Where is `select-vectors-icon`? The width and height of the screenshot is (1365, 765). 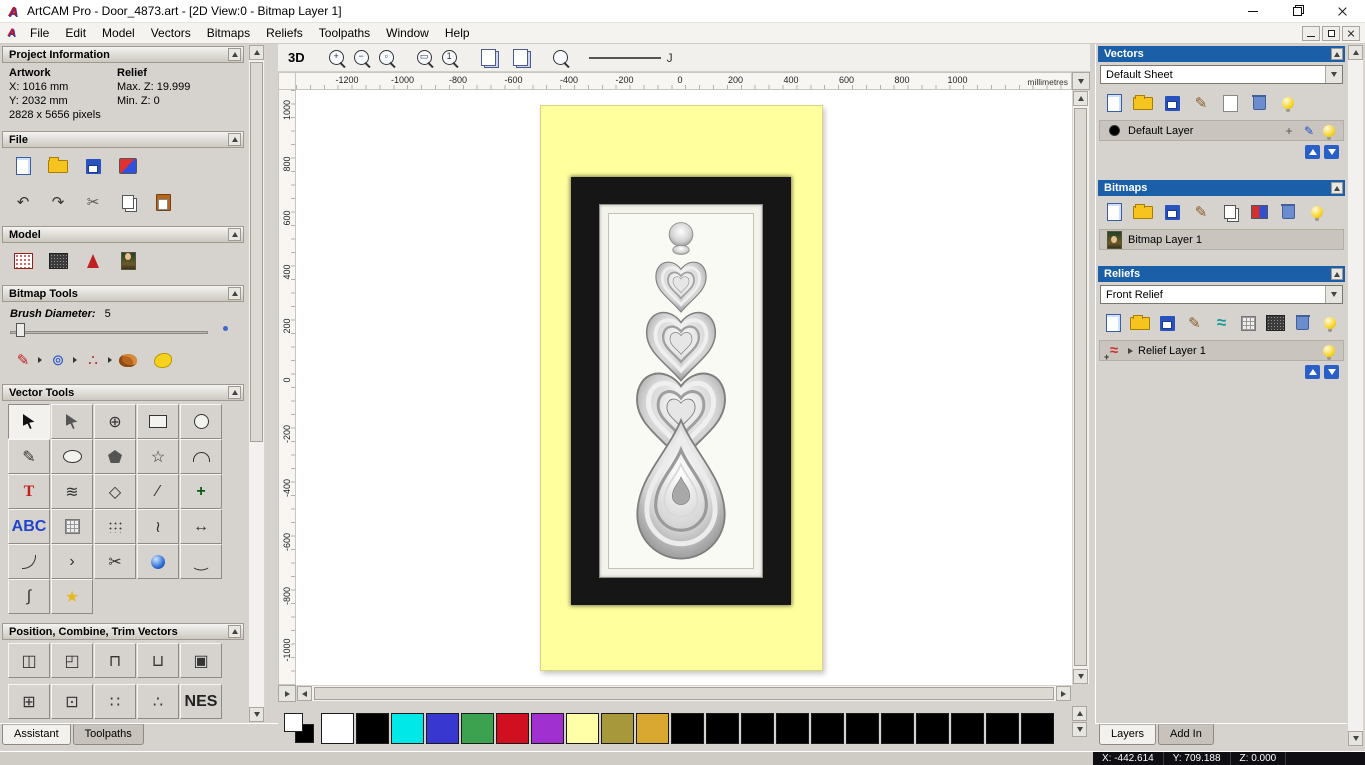
select-vectors-icon is located at coordinates (29, 421).